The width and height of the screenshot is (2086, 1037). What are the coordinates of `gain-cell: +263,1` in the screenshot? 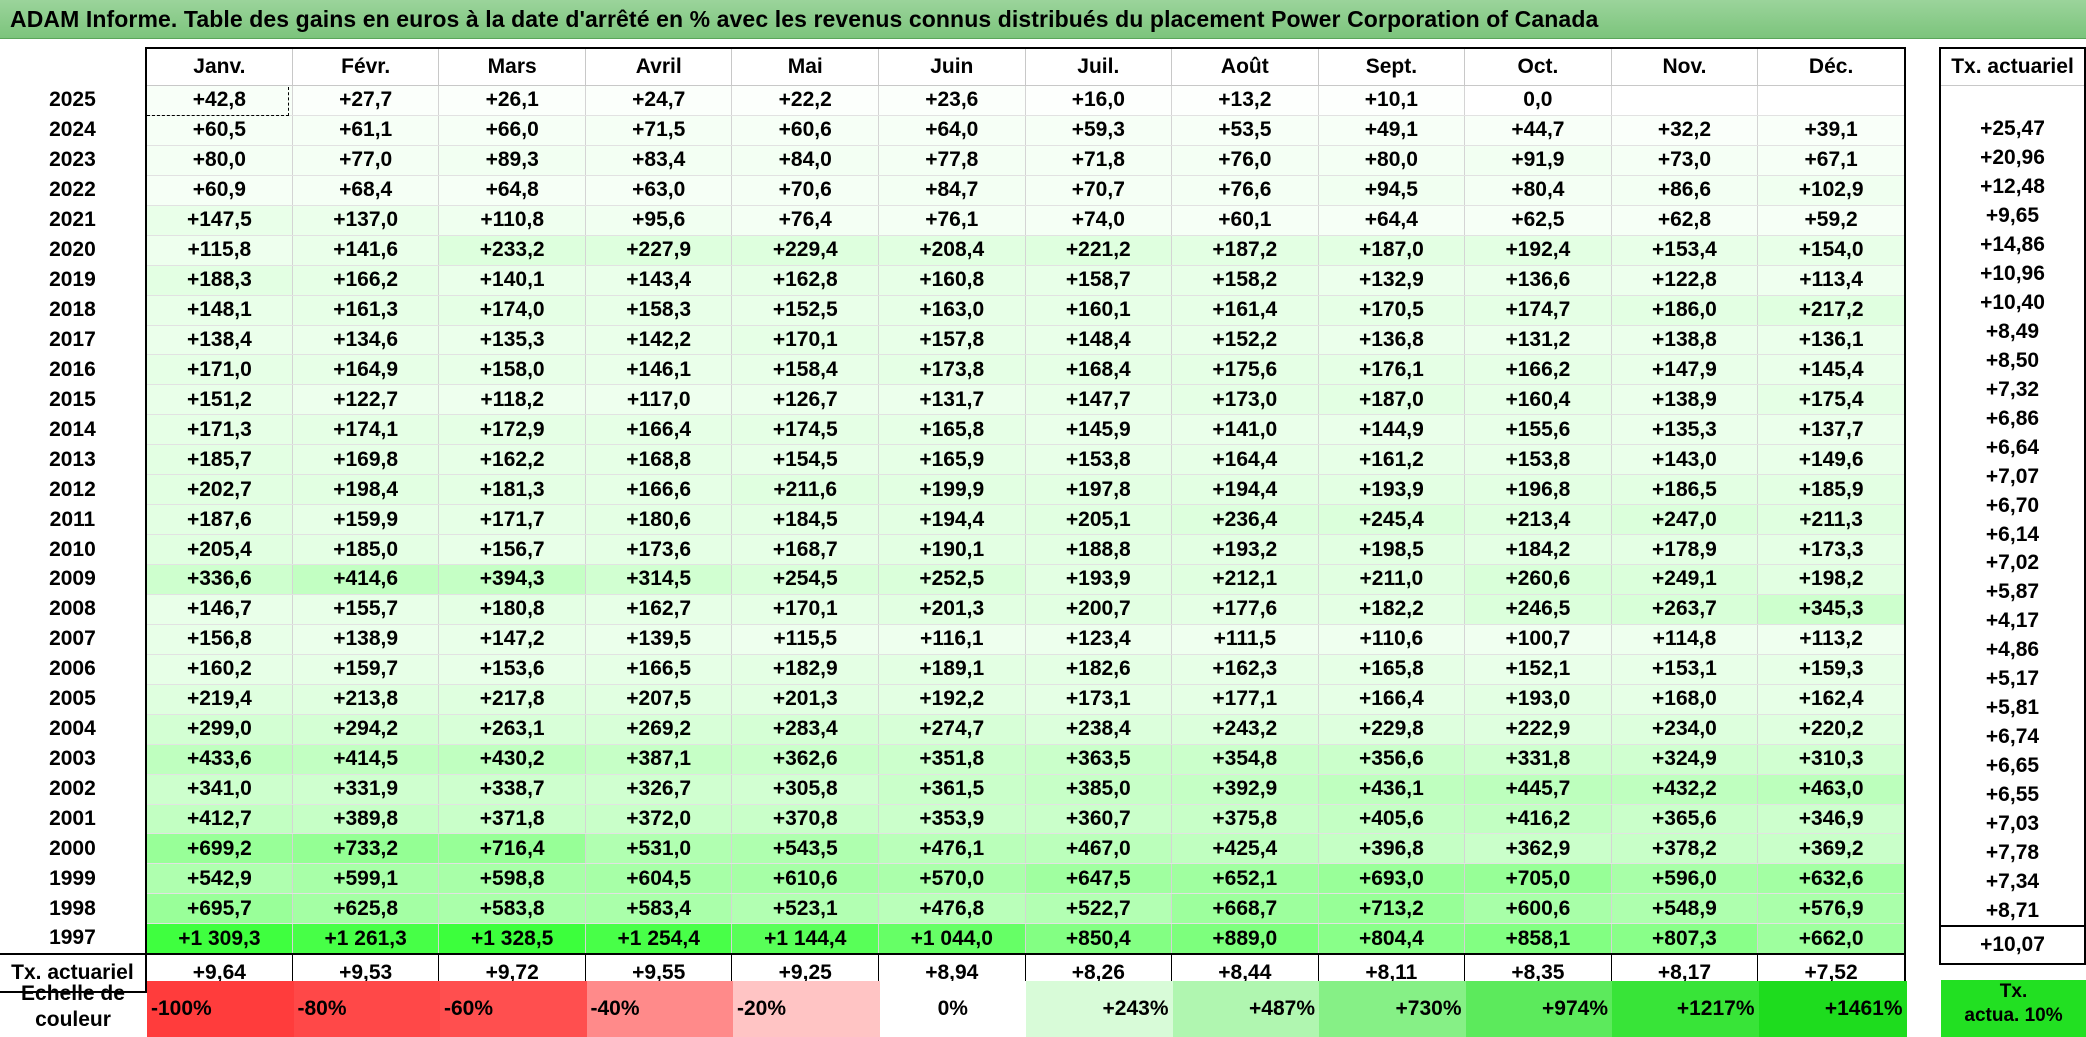 It's located at (512, 729).